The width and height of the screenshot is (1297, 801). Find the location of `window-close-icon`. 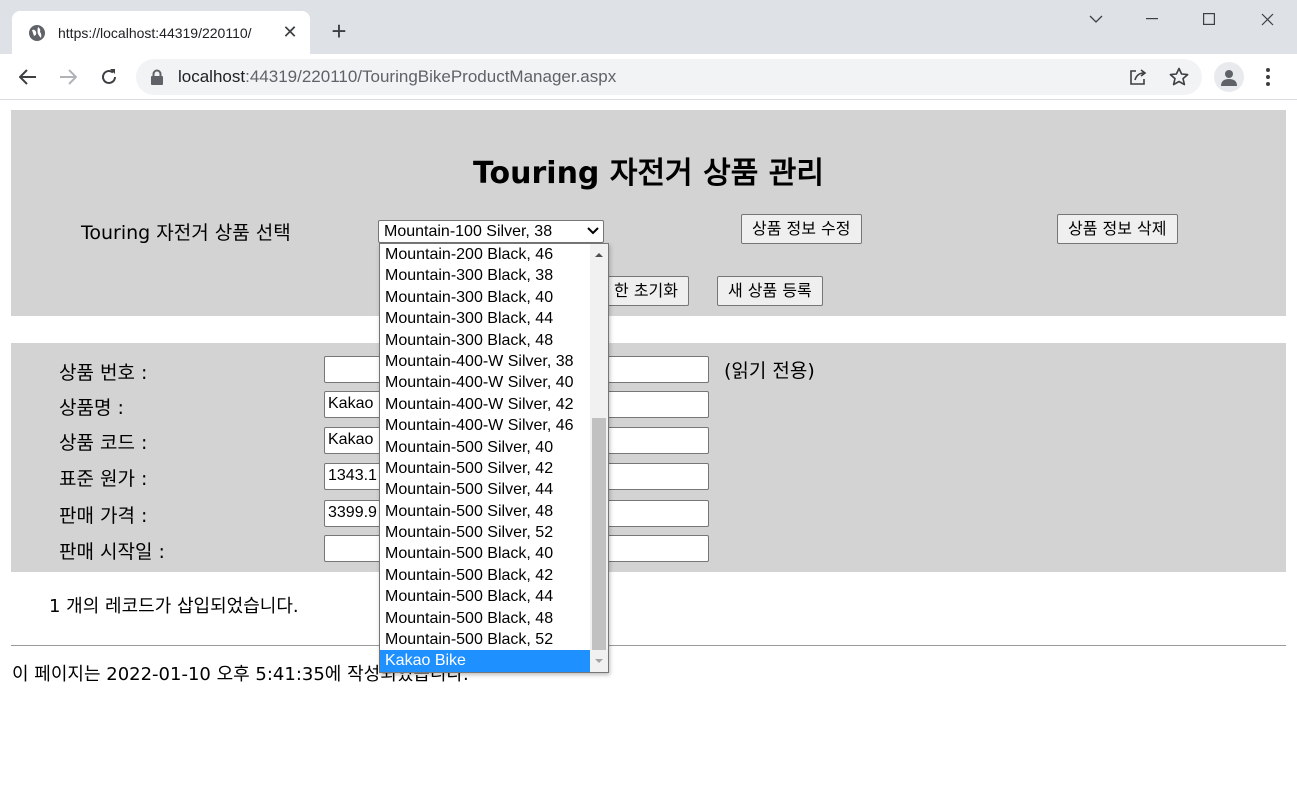

window-close-icon is located at coordinates (1267, 19).